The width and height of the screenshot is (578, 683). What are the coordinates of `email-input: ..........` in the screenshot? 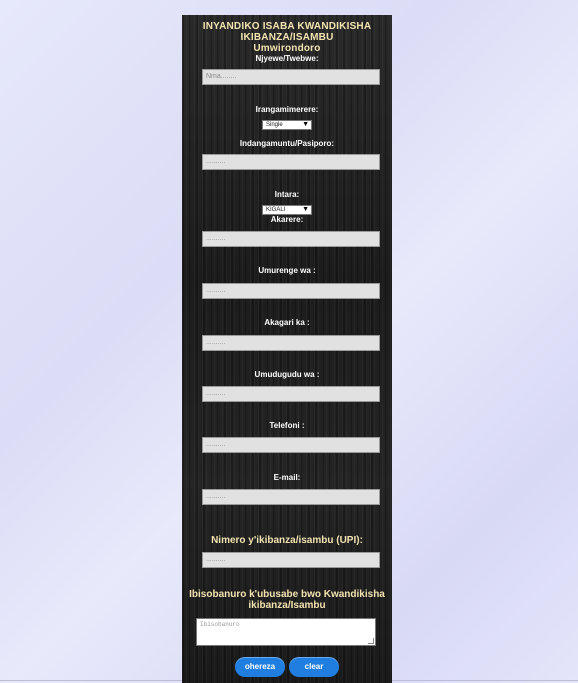 It's located at (291, 497).